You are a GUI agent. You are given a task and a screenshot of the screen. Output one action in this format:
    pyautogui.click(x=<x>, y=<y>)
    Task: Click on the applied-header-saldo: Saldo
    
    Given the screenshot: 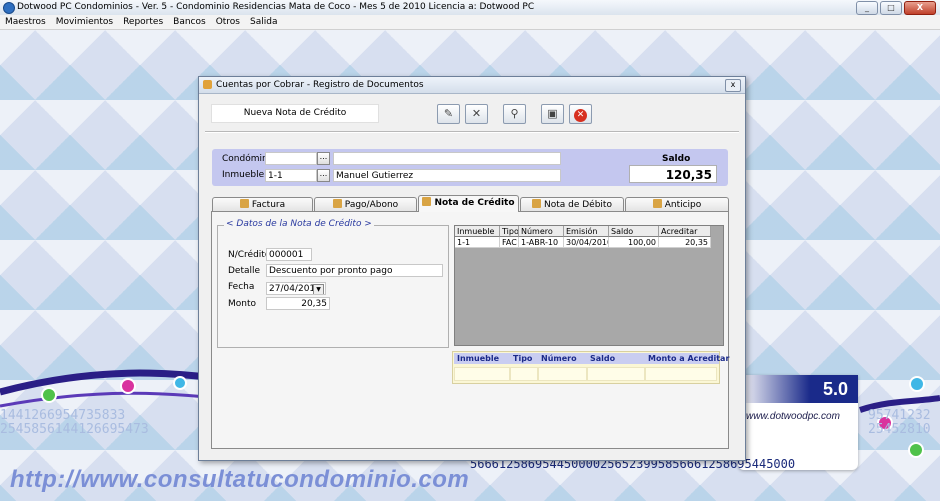 What is the action you would take?
    pyautogui.click(x=616, y=358)
    